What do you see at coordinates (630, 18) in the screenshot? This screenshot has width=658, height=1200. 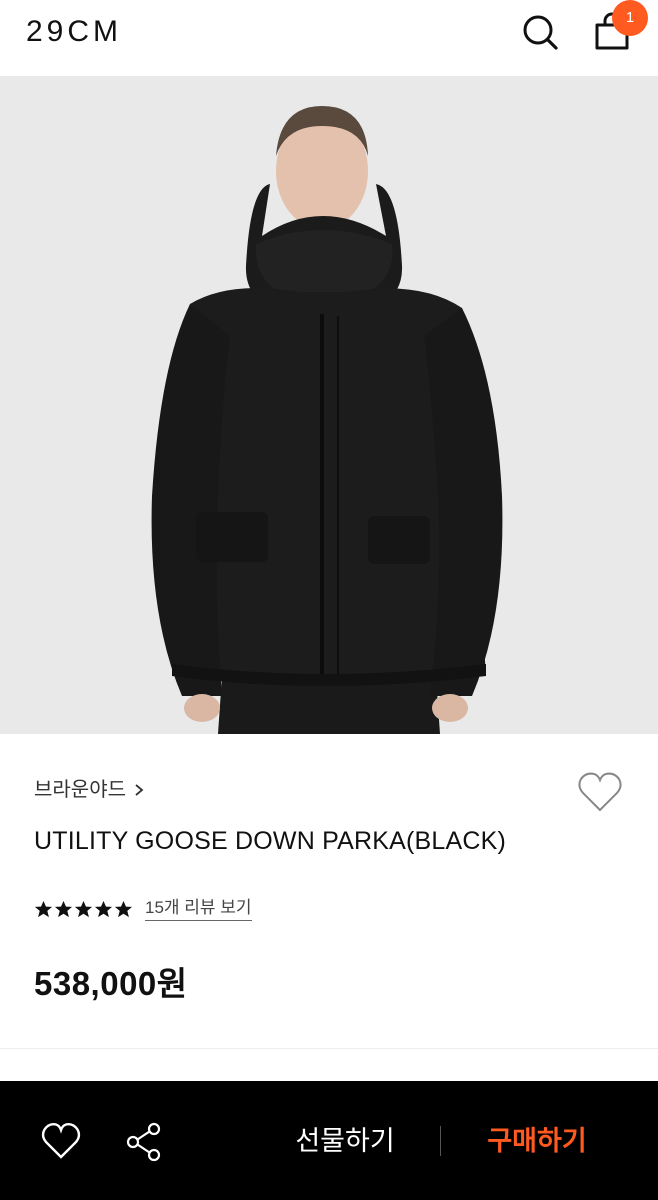 I see `cart-count-badge: 1` at bounding box center [630, 18].